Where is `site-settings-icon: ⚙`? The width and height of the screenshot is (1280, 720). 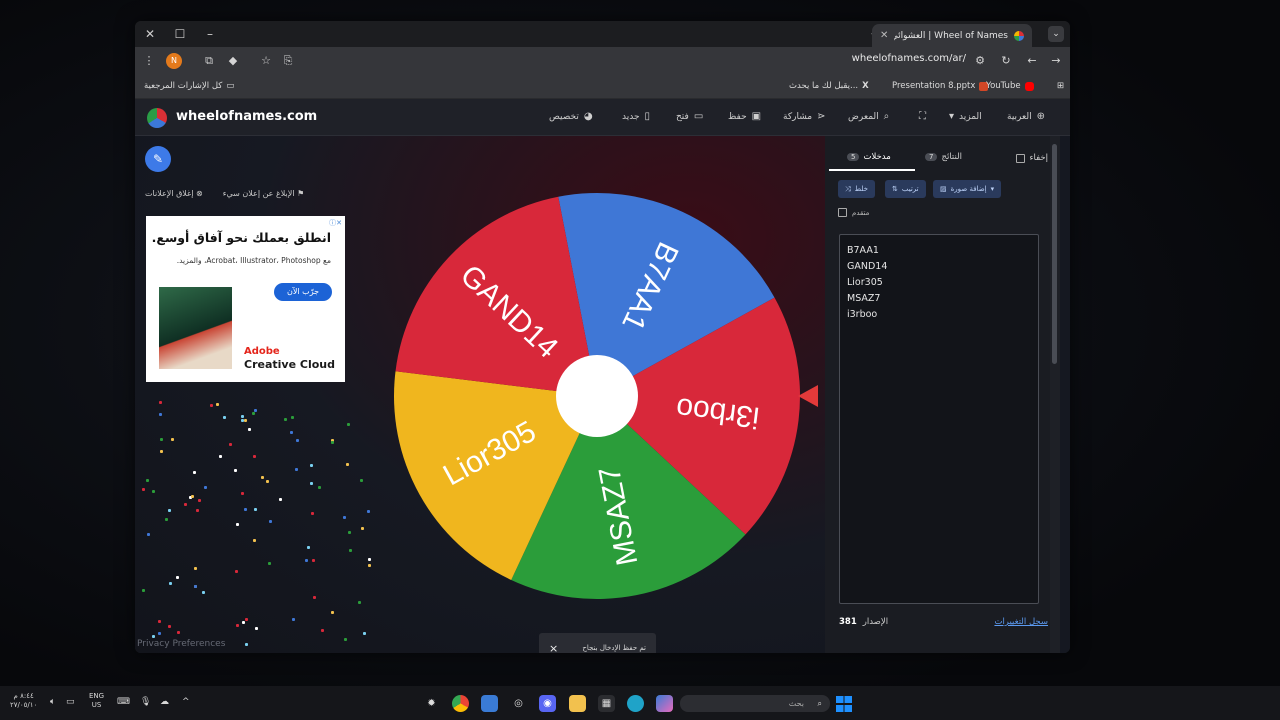 site-settings-icon: ⚙ is located at coordinates (980, 61).